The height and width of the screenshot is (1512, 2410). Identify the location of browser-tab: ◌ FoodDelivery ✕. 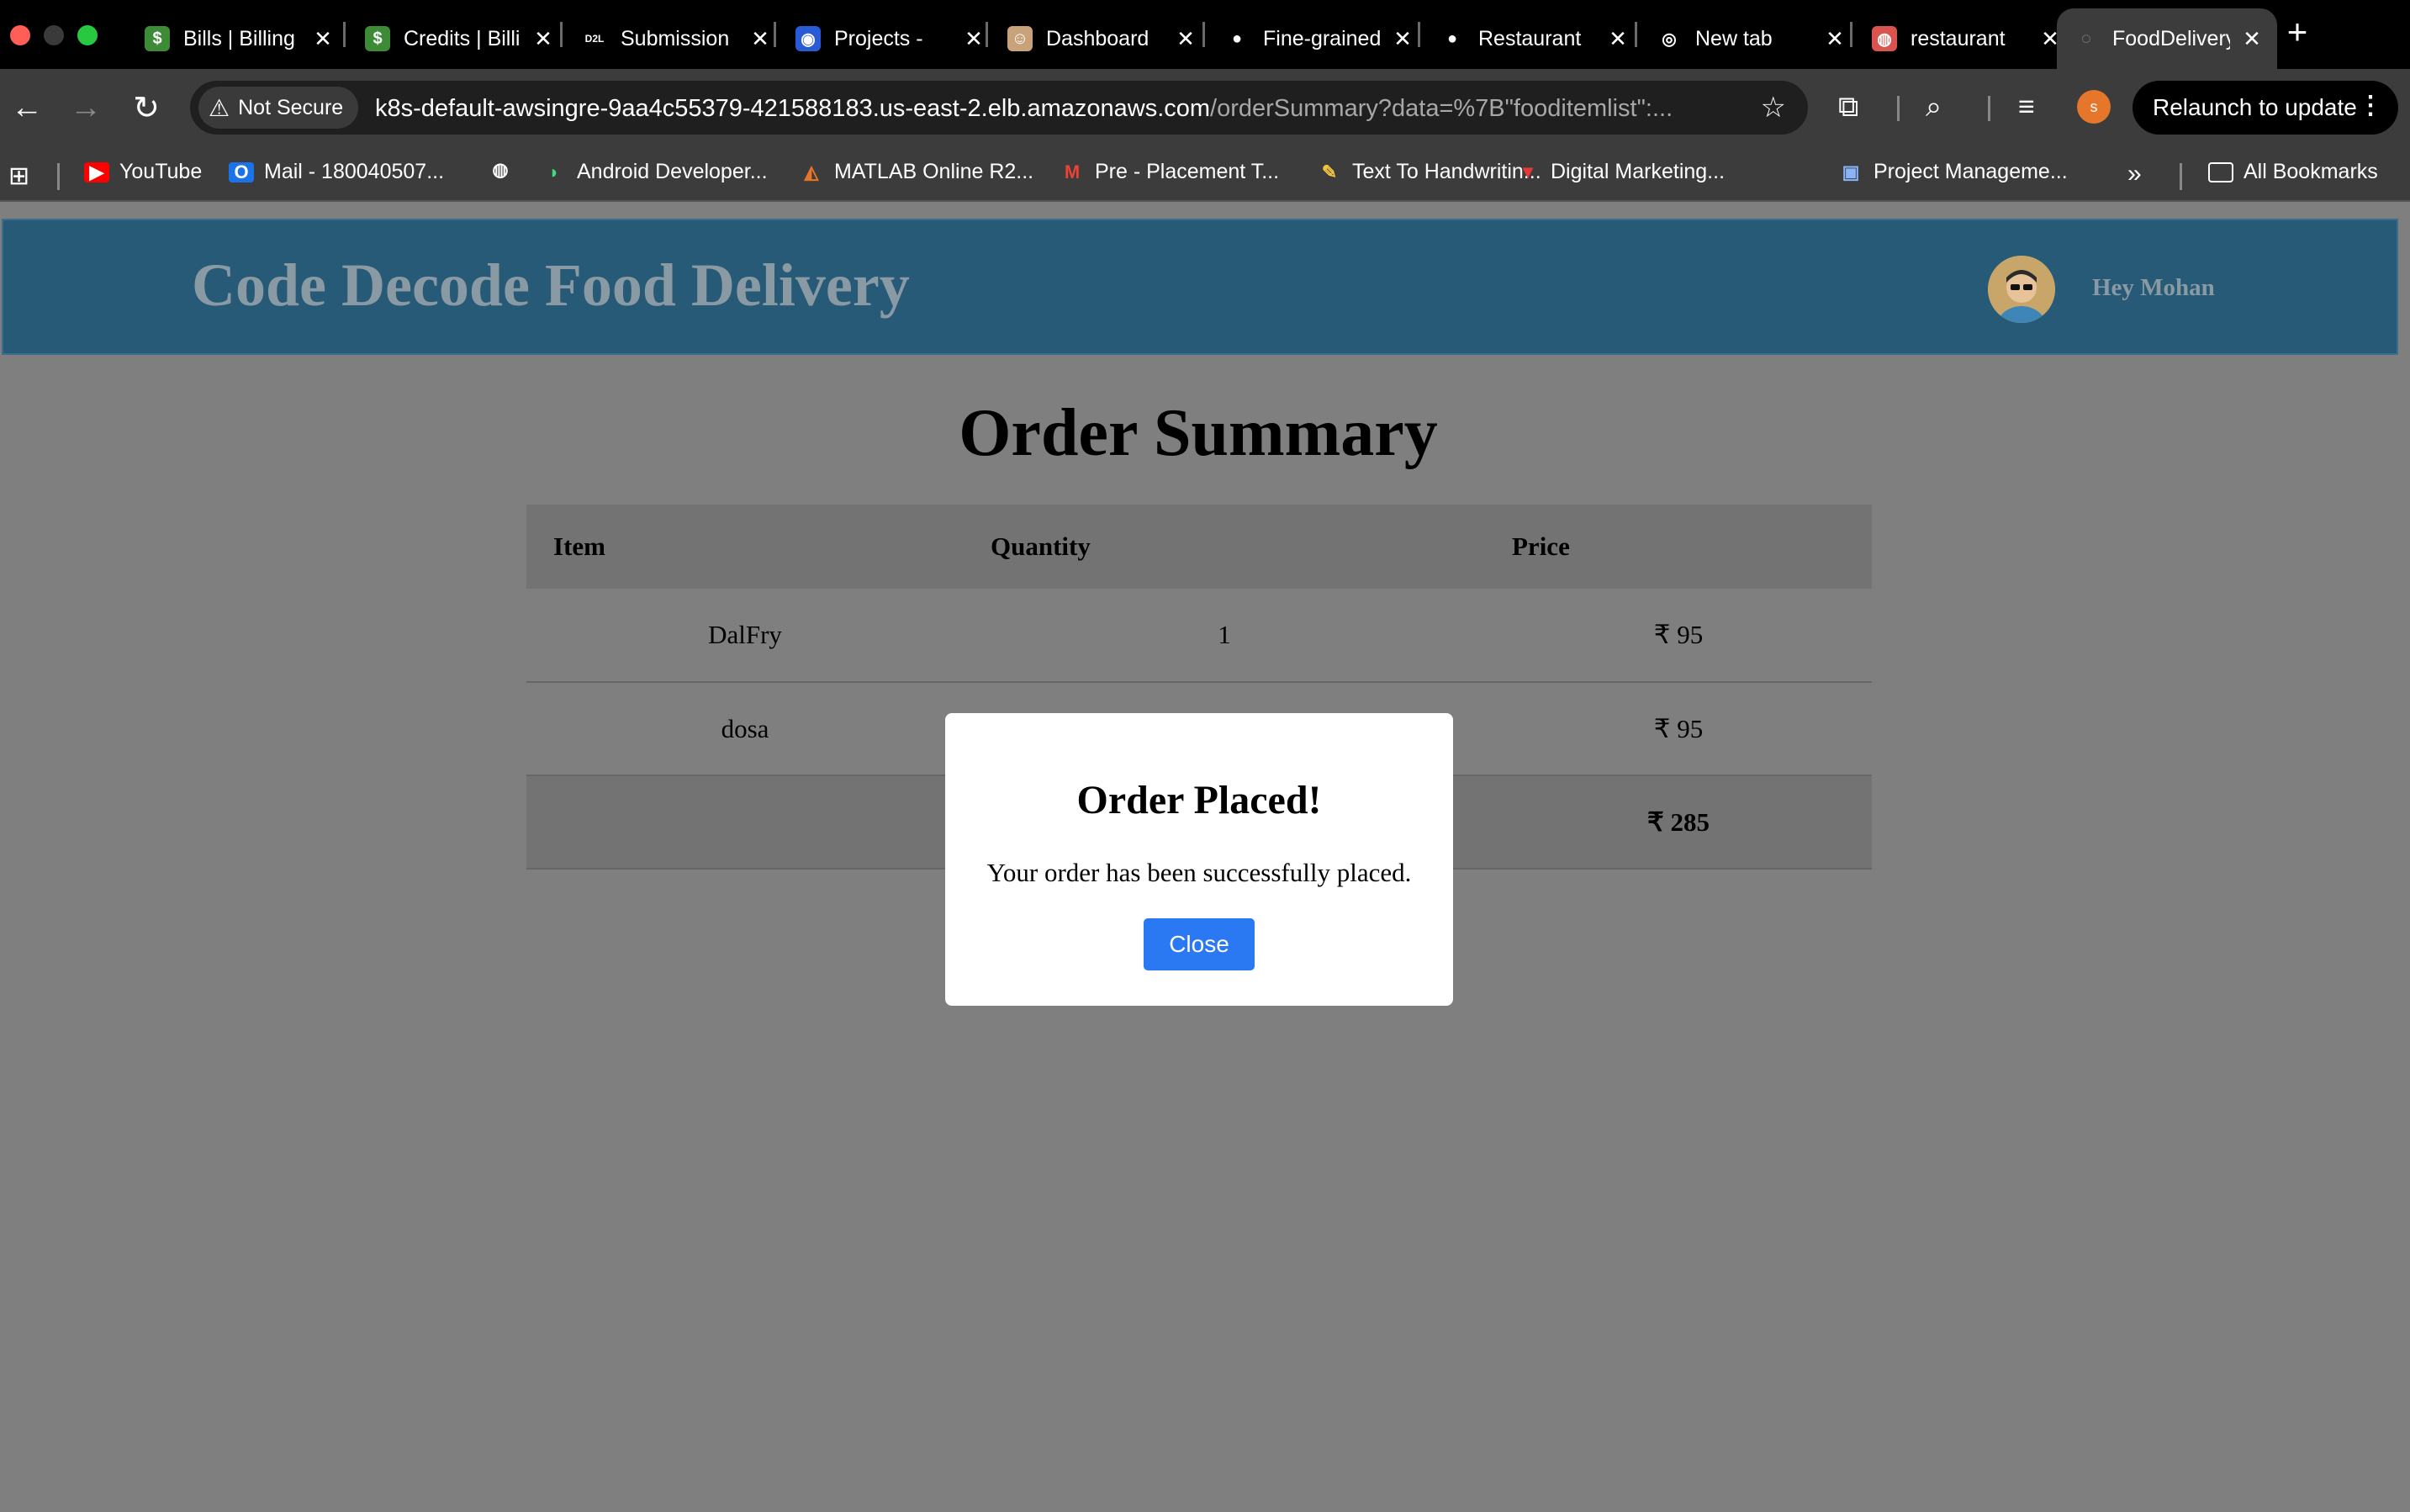
(2167, 38).